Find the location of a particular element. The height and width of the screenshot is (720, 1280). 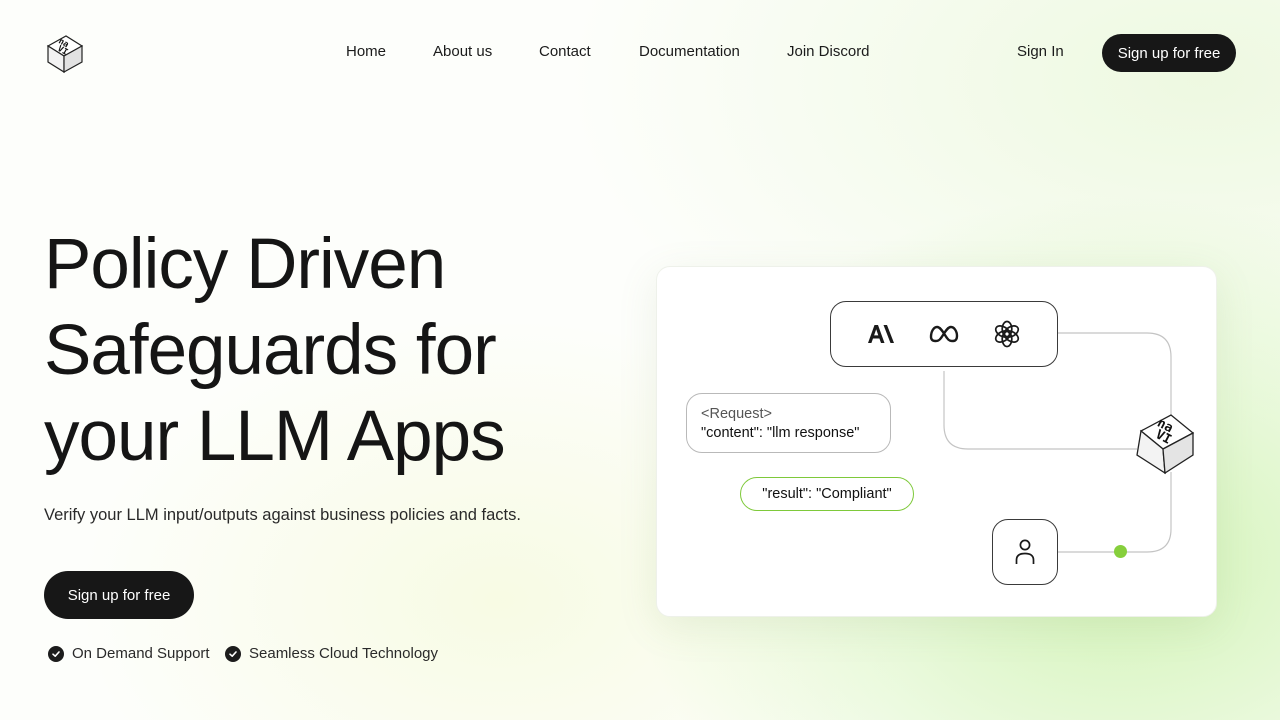

hero-title-line: Safeguards for is located at coordinates (270, 350).